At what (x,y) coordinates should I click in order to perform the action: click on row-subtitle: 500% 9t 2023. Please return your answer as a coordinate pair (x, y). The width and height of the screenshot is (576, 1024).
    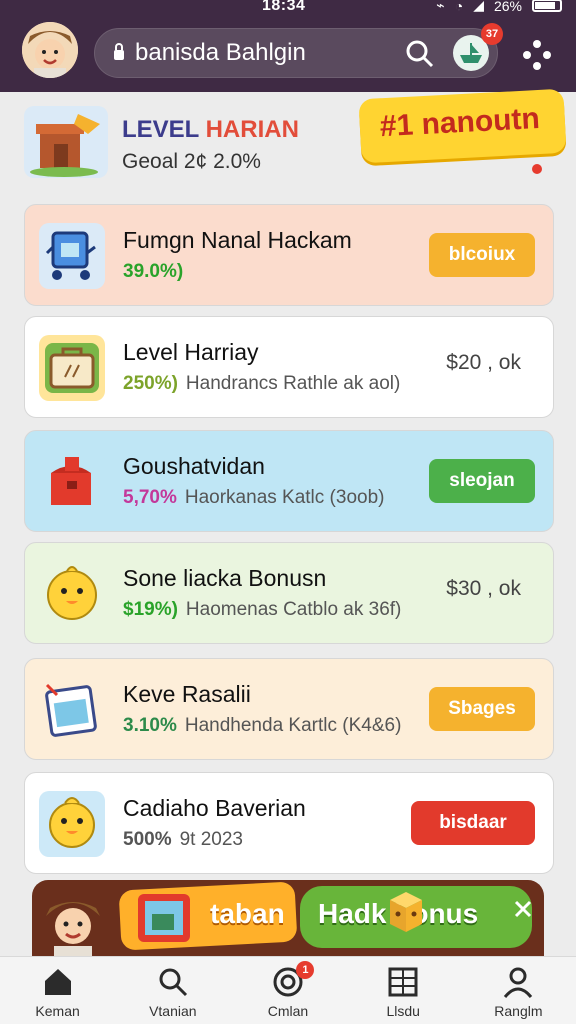
    Looking at the image, I should click on (183, 840).